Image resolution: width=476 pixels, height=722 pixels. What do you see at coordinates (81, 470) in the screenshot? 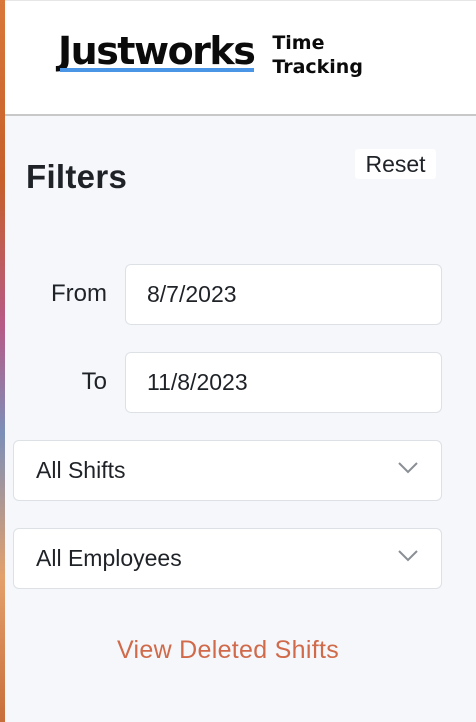
I see `shifts-select-value: All Shifts` at bounding box center [81, 470].